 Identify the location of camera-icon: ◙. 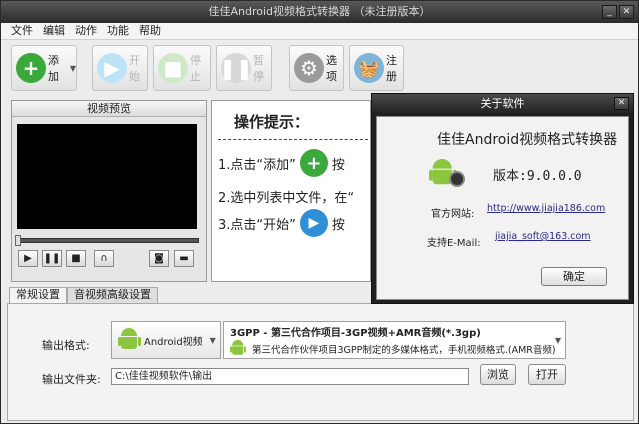
(159, 258).